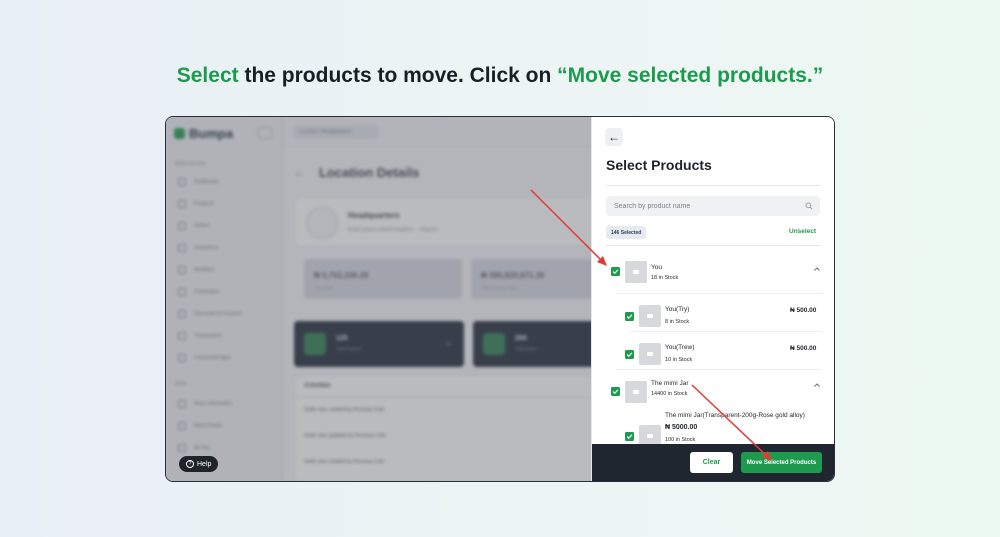 The width and height of the screenshot is (1000, 537). Describe the element at coordinates (713, 389) in the screenshot. I see `product-row: The mimi Jar 14400 in Stock` at that location.